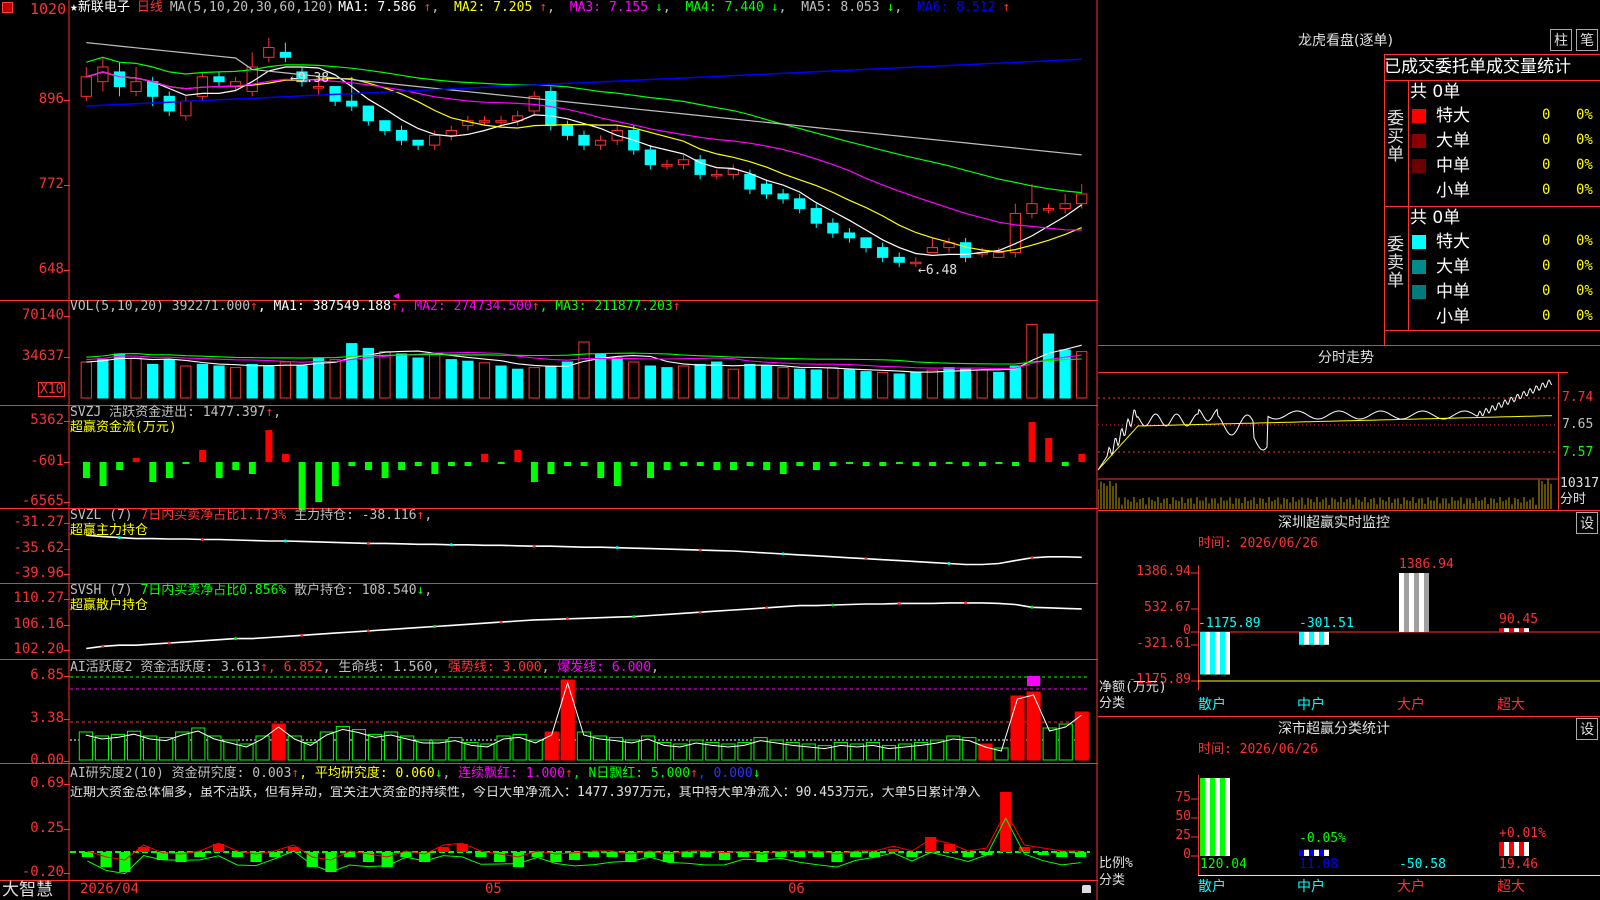 The image size is (1600, 900). Describe the element at coordinates (1409, 67) in the screenshot. I see `tab-filled: 已成交` at that location.